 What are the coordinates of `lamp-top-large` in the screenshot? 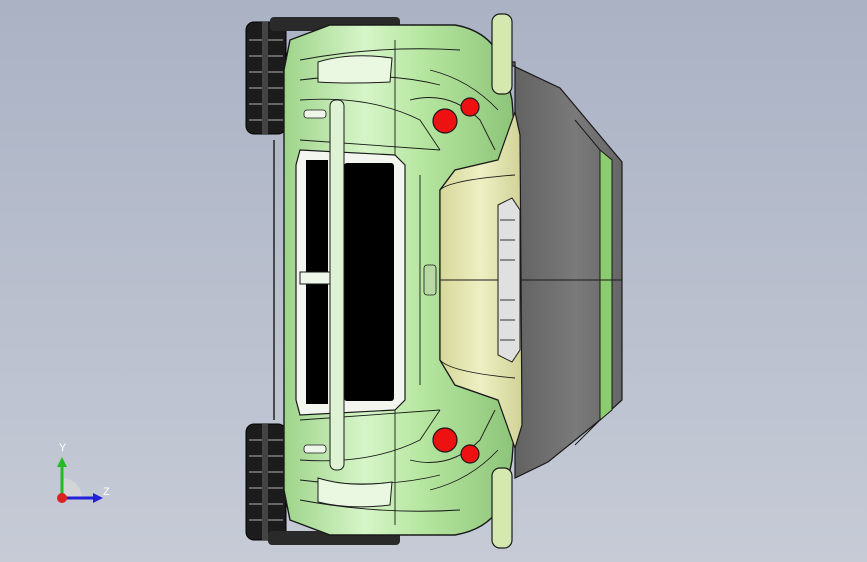 It's located at (445, 121).